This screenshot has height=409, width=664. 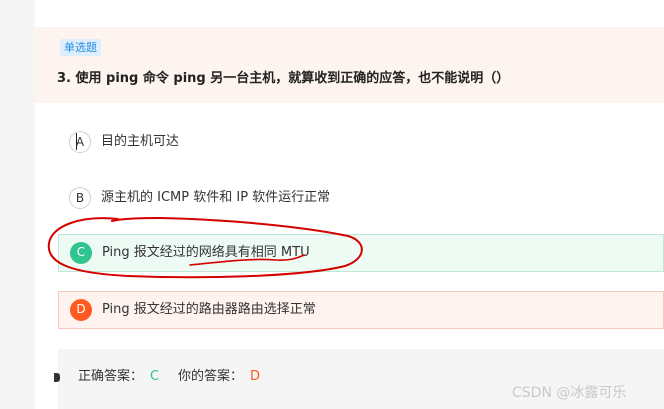 What do you see at coordinates (361, 310) in the screenshot?
I see `option-d-selected: D Ping 报文经过的路由器路由选择正常` at bounding box center [361, 310].